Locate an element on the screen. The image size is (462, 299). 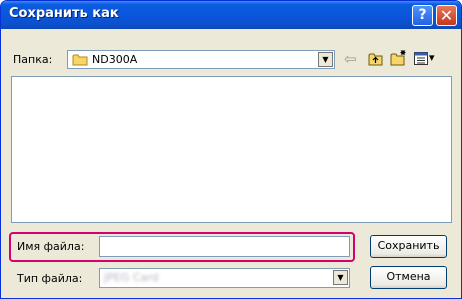
folder-icon is located at coordinates (80, 60).